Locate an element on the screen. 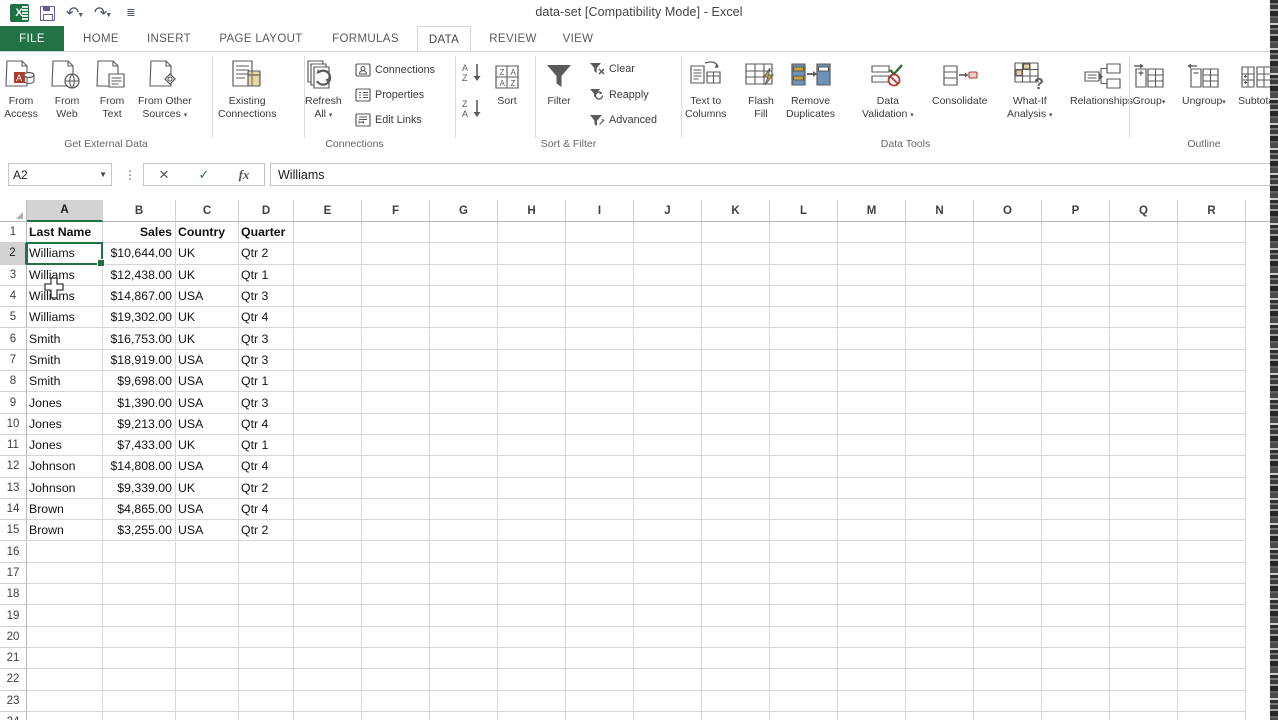  cell-P23 is located at coordinates (1076, 701).